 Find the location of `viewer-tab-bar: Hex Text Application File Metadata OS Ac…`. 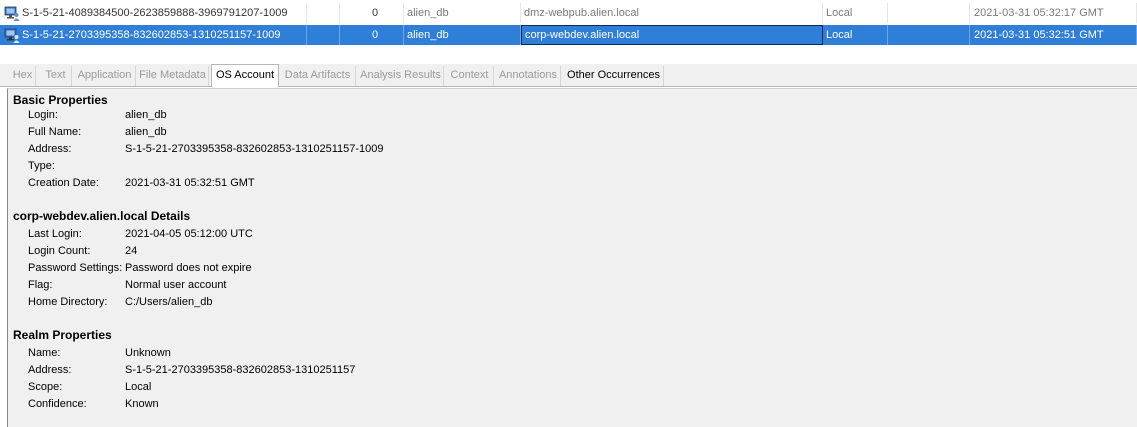

viewer-tab-bar: Hex Text Application File Metadata OS Ac… is located at coordinates (568, 75).